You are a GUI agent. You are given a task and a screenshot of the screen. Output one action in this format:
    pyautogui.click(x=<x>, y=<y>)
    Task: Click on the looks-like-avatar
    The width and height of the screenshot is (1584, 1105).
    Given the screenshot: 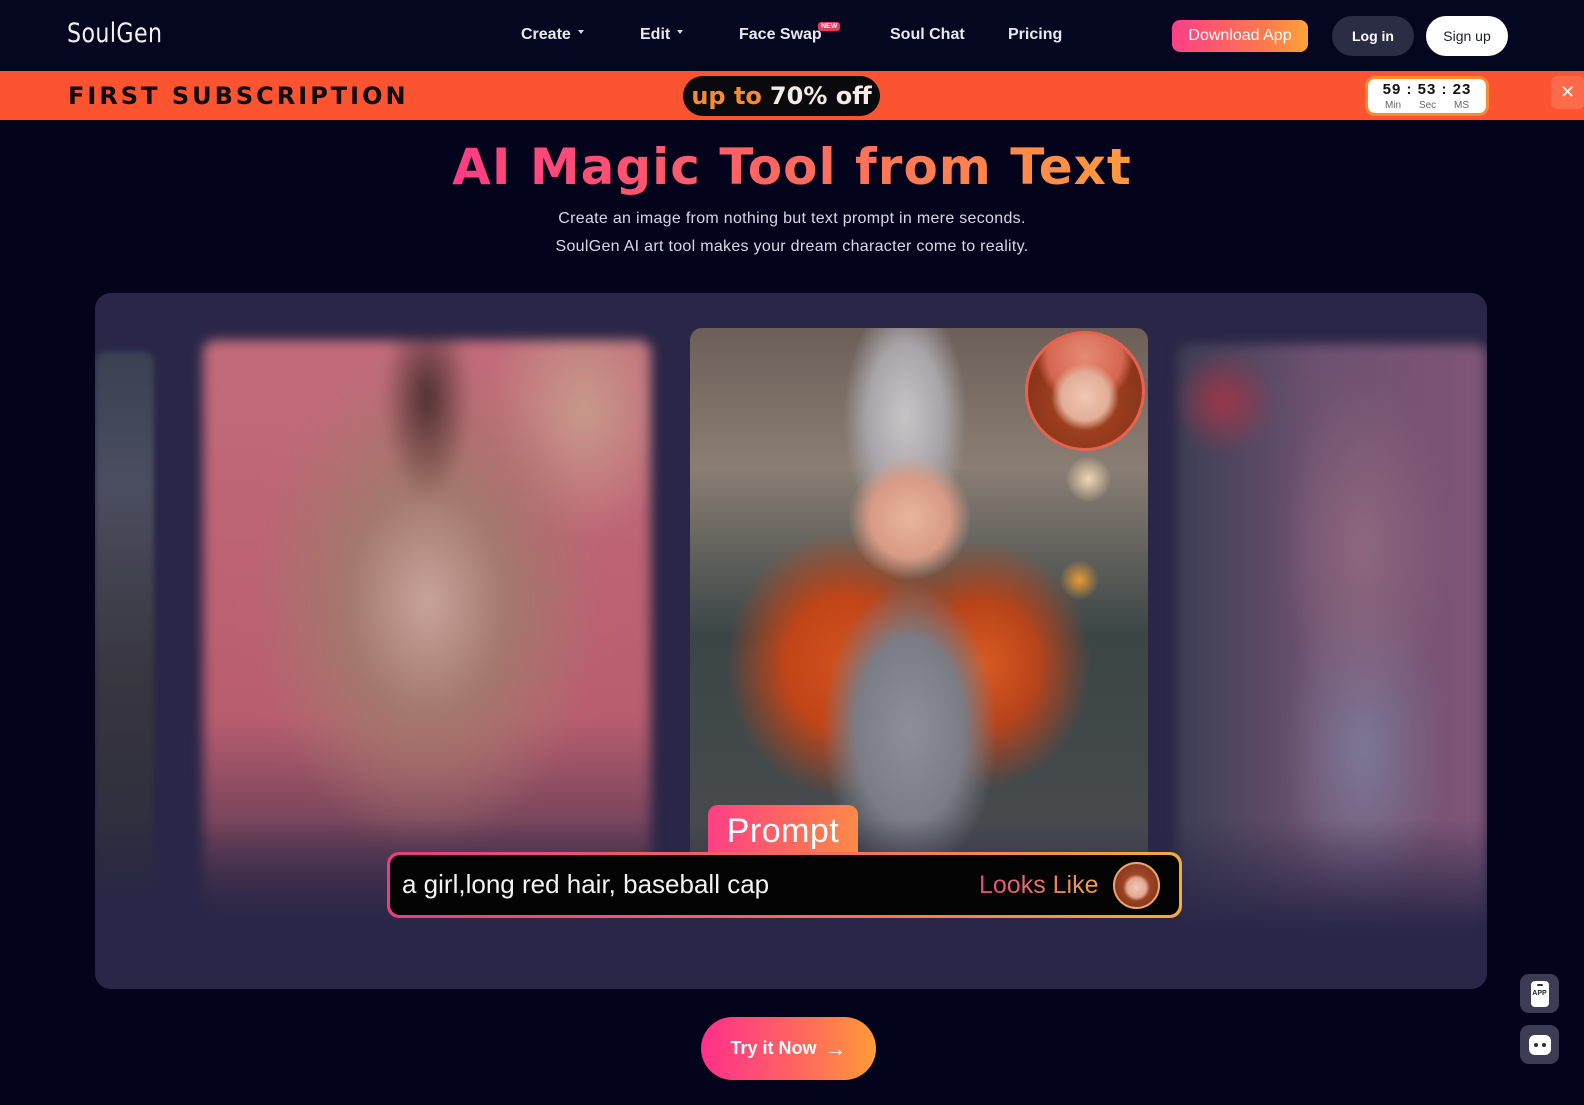 What is the action you would take?
    pyautogui.click(x=1136, y=885)
    